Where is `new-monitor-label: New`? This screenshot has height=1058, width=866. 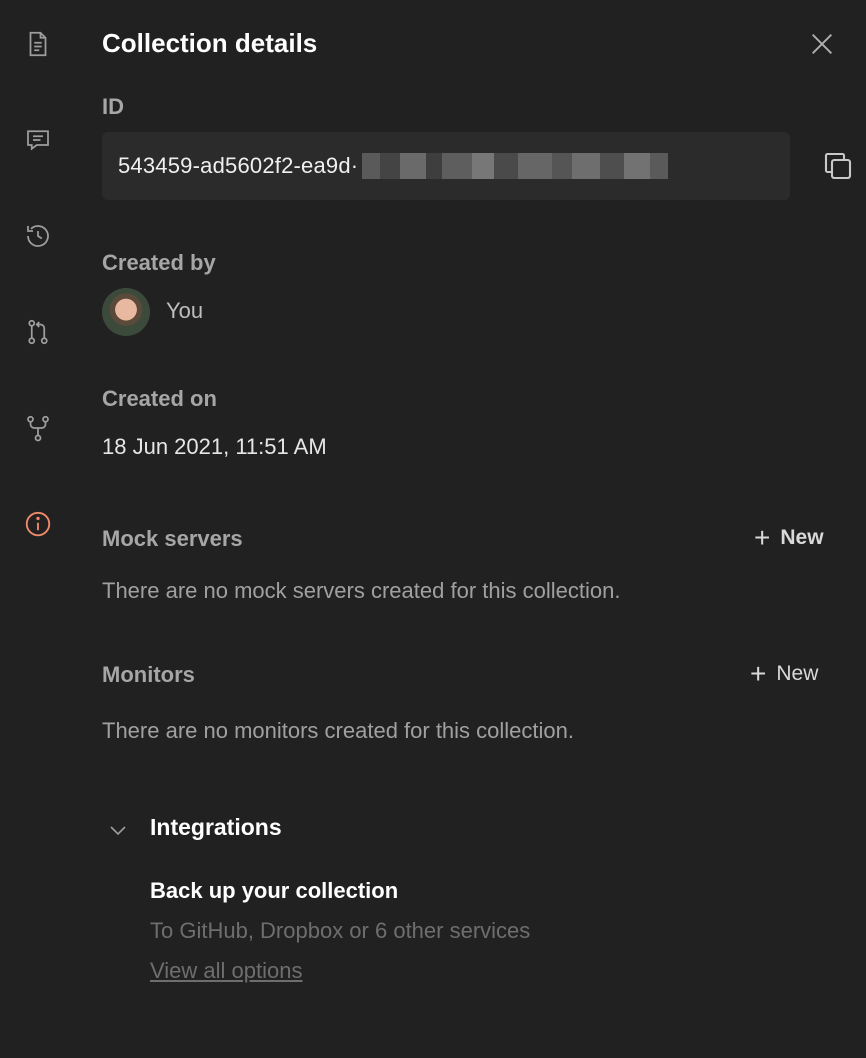
new-monitor-label: New is located at coordinates (797, 673).